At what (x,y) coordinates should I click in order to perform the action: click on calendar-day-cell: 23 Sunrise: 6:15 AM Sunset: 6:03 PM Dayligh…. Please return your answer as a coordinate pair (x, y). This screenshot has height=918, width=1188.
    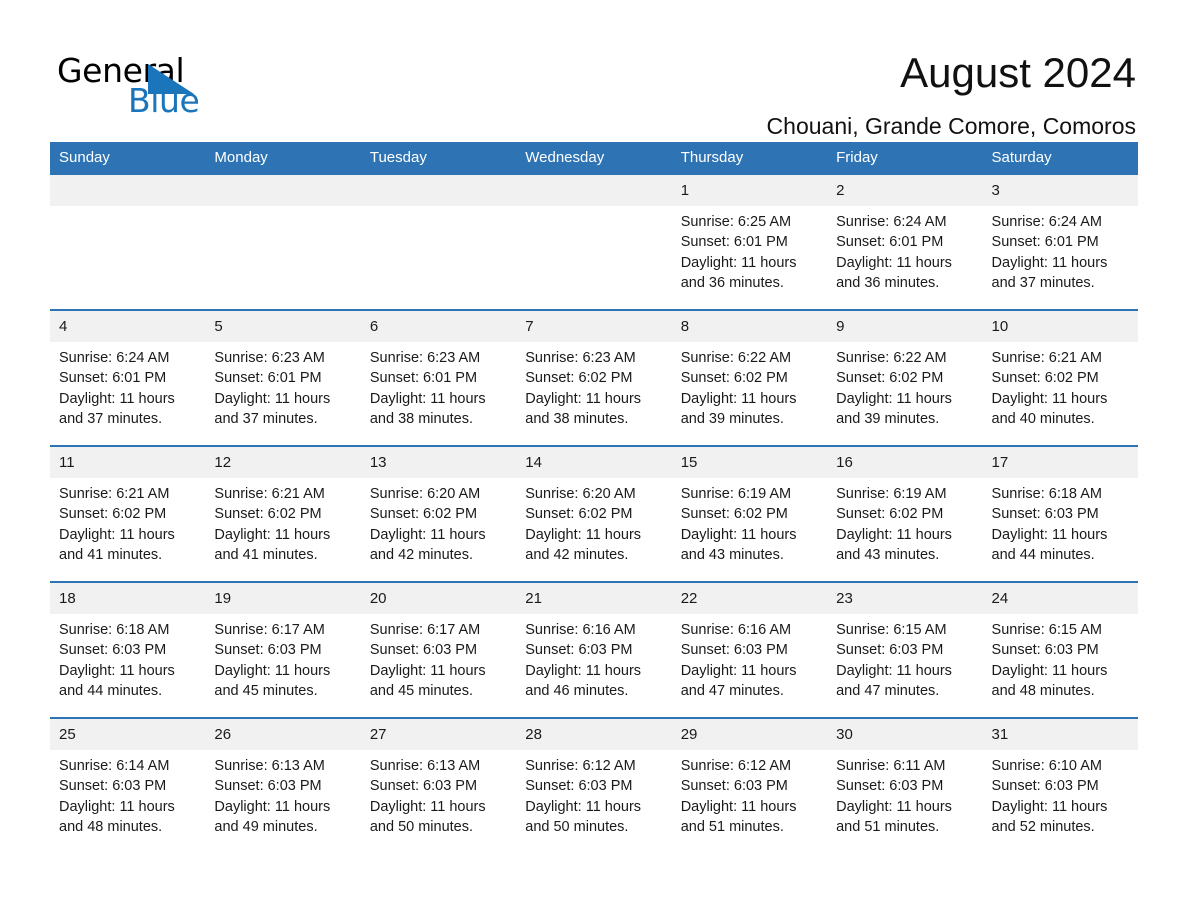
    Looking at the image, I should click on (905, 649).